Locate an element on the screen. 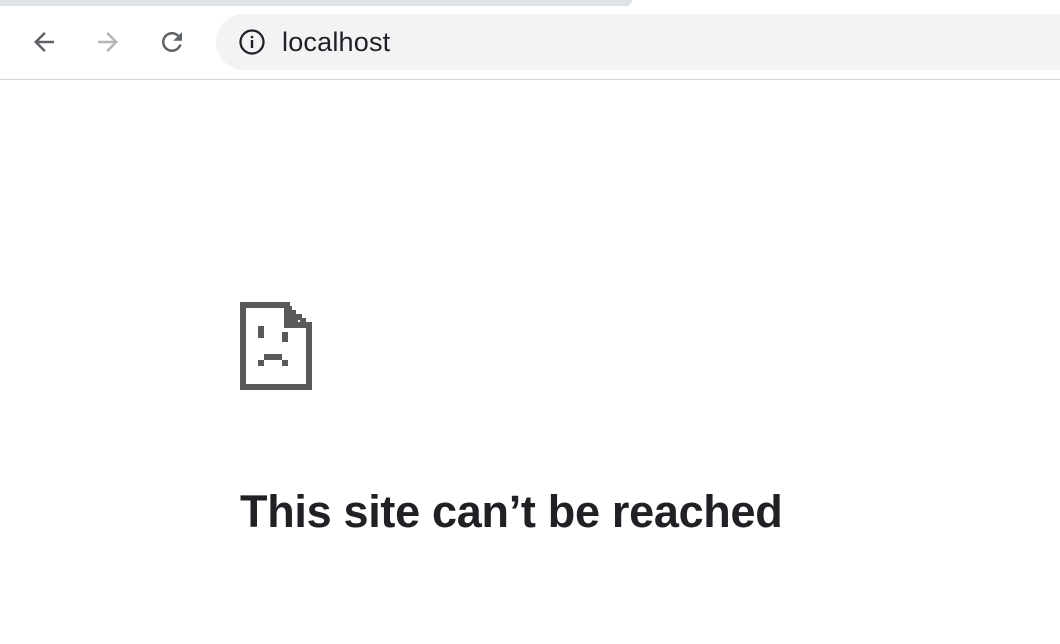 The image size is (1060, 644). back-arrow-icon is located at coordinates (44, 42).